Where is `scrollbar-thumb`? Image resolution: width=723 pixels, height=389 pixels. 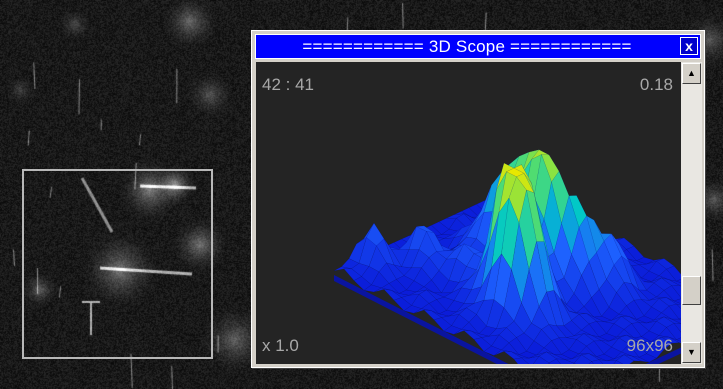 scrollbar-thumb is located at coordinates (691, 290).